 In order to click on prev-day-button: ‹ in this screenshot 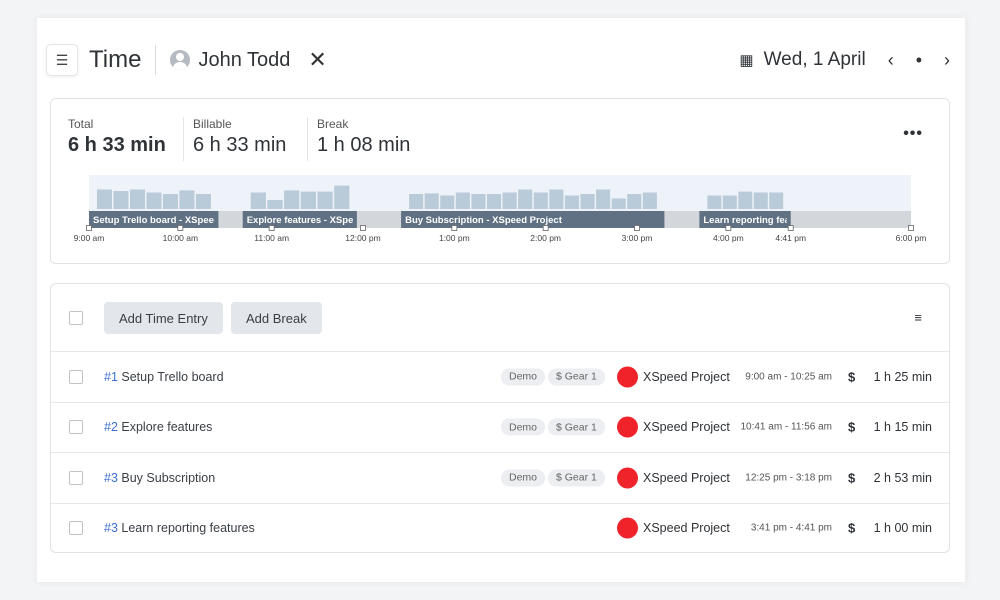, I will do `click(891, 60)`.